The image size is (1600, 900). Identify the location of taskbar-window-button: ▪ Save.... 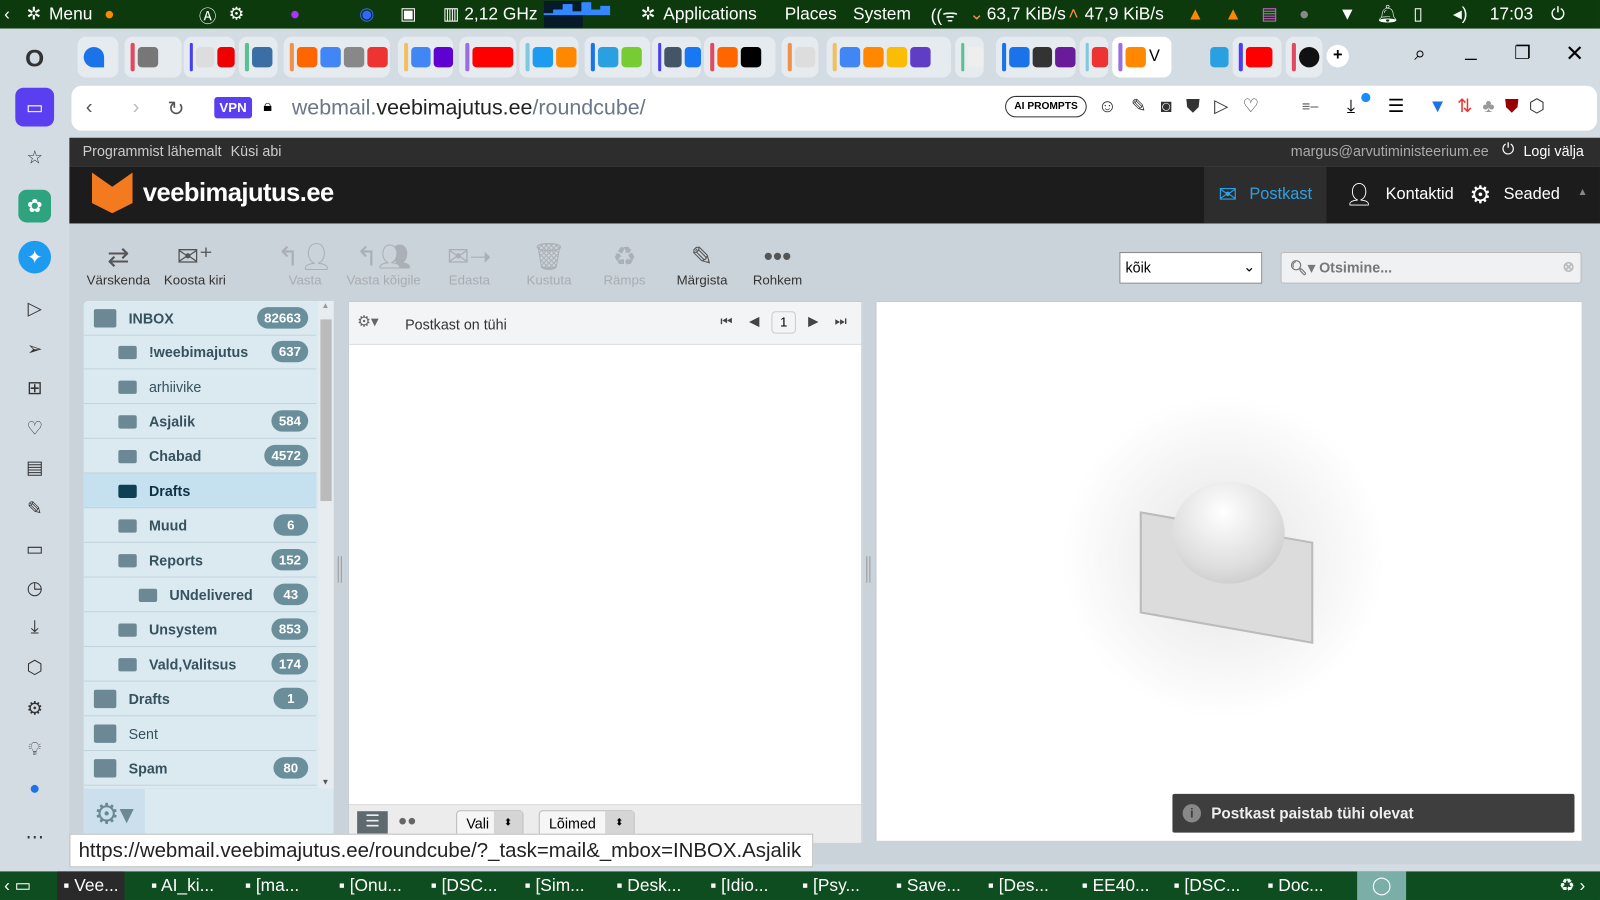
(928, 886).